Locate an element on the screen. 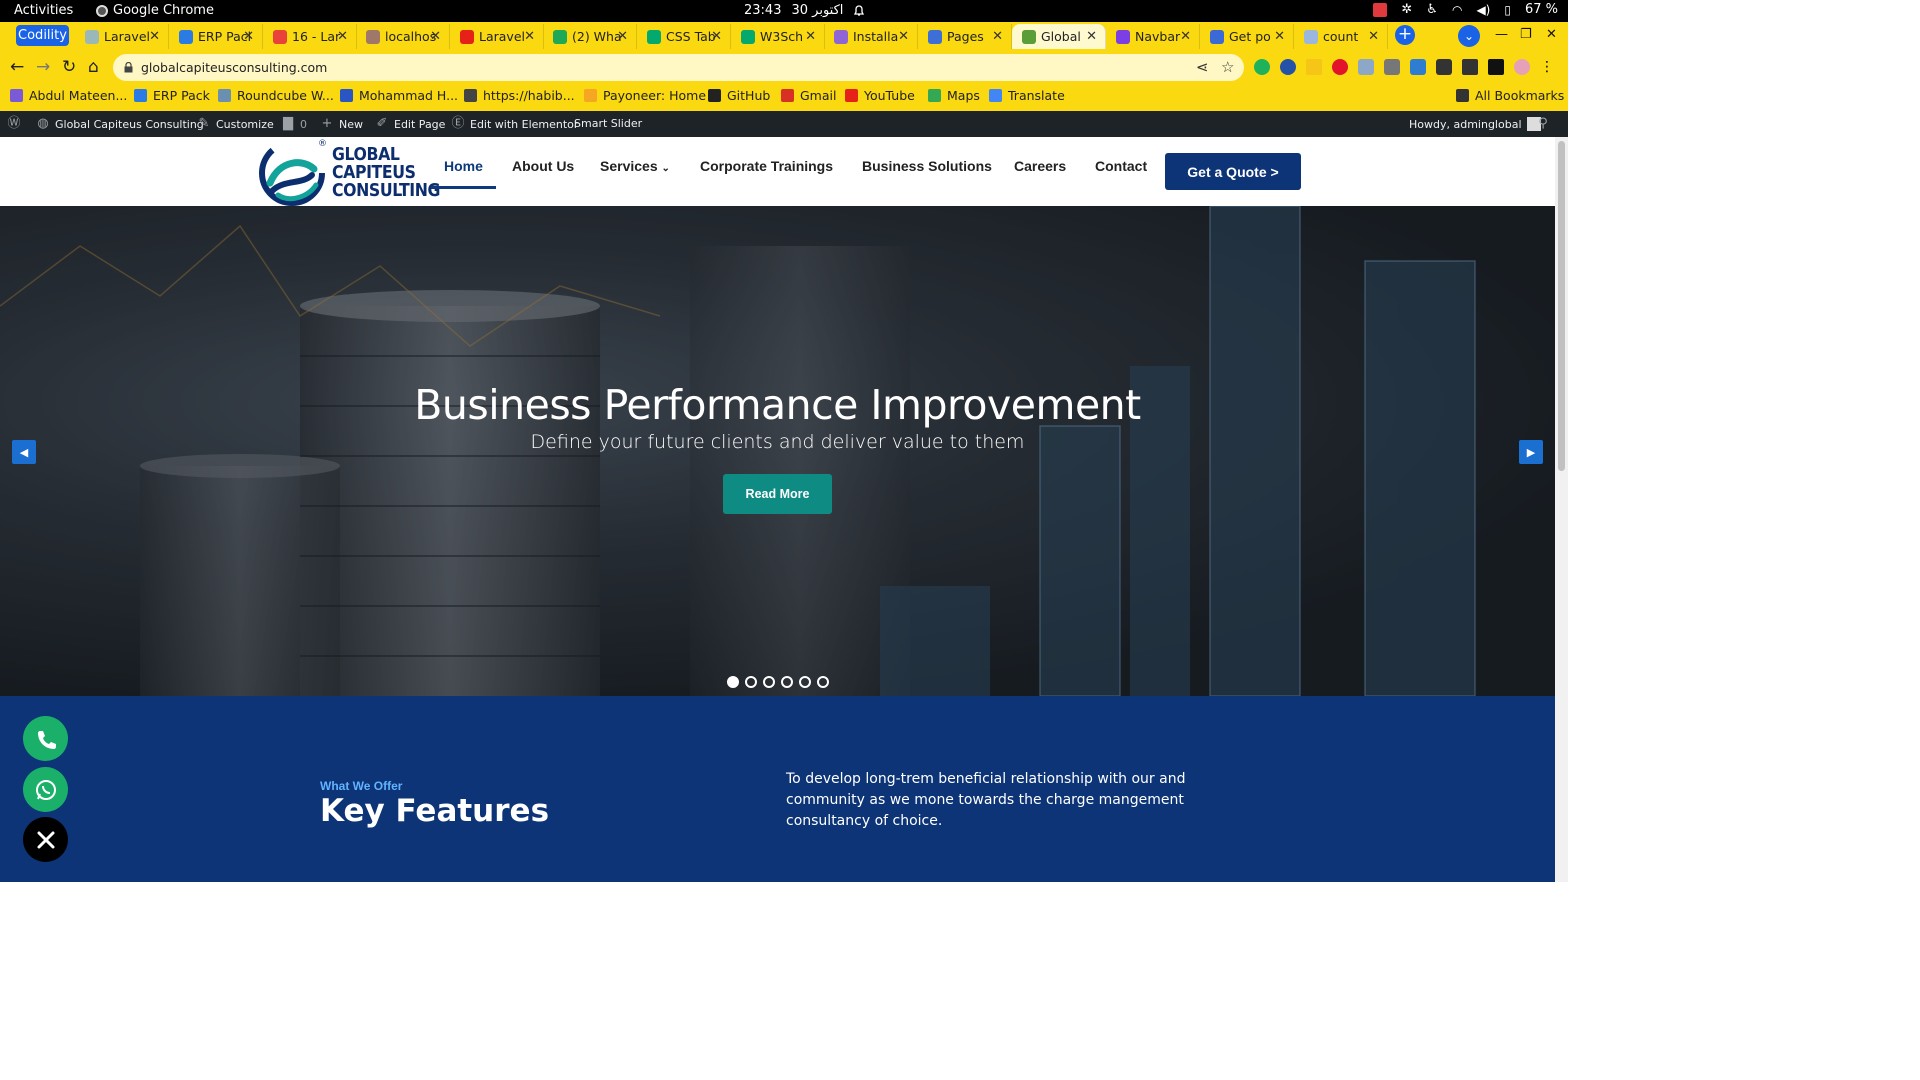 This screenshot has width=1920, height=1080. bookmark-item: GitHub is located at coordinates (739, 95).